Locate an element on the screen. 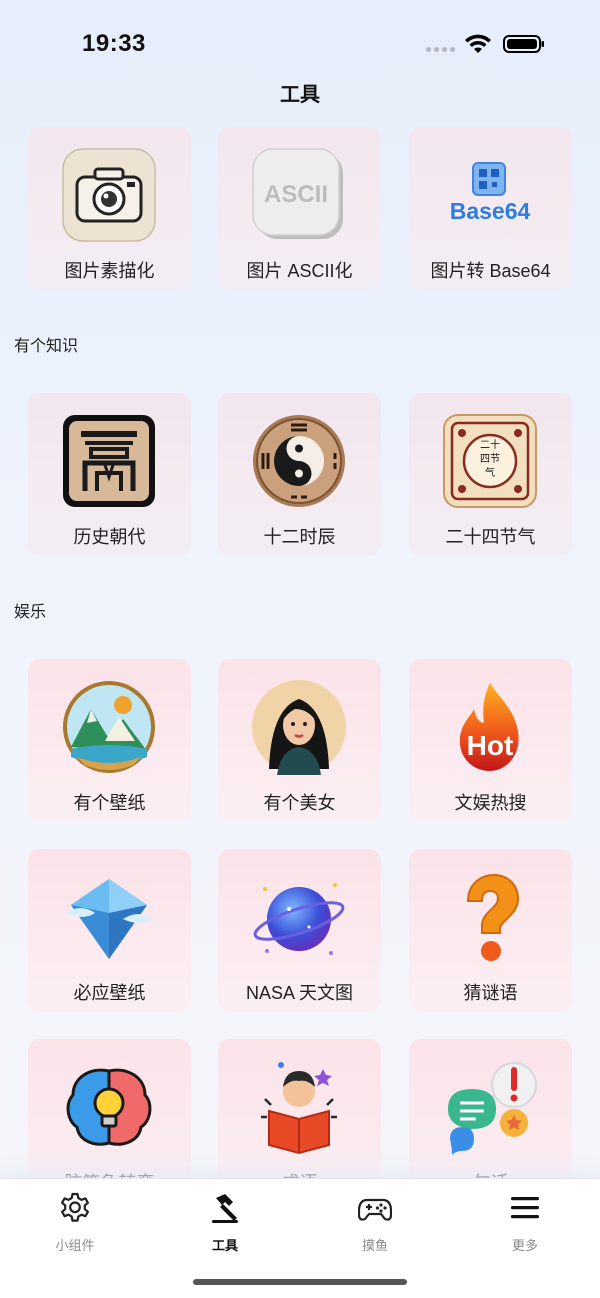 Image resolution: width=600 pixels, height=1298 pixels. fun-label: 猜谜语 is located at coordinates (490, 993).